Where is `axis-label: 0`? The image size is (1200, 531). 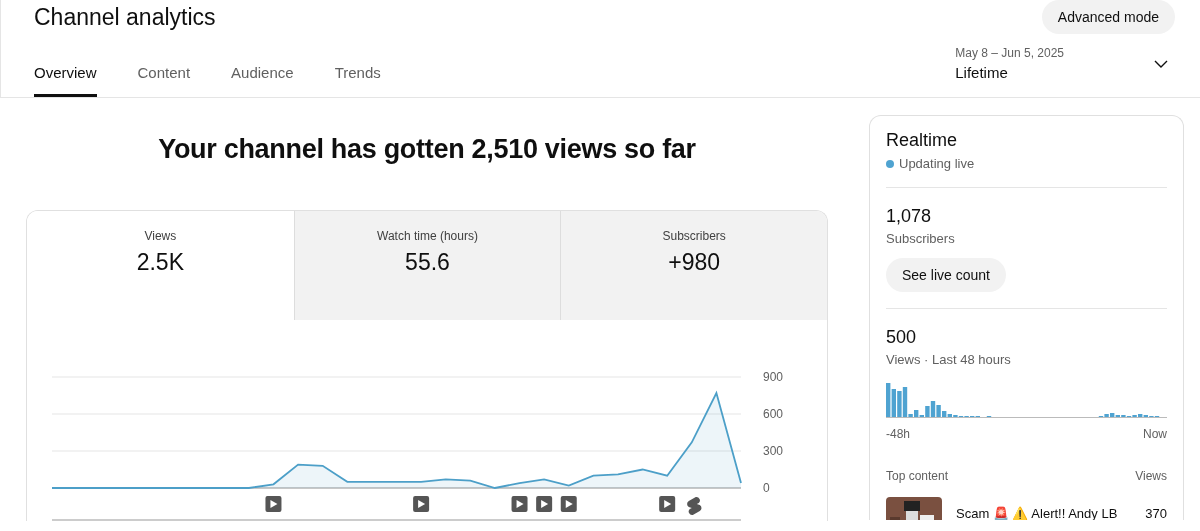
axis-label: 0 is located at coordinates (766, 488).